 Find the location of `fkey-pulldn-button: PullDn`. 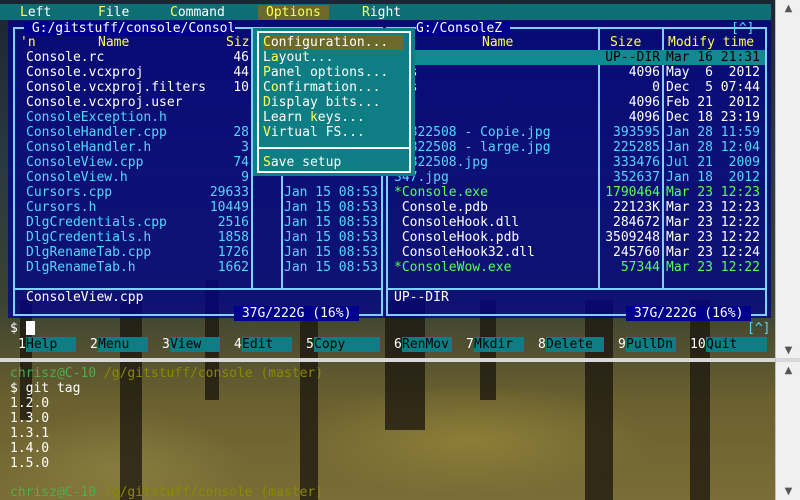

fkey-pulldn-button: PullDn is located at coordinates (651, 344).